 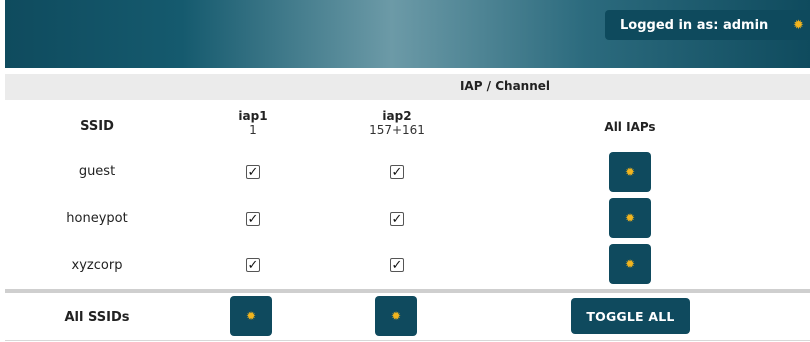 I want to click on all-iaps-column-header: All IAPs, so click(x=630, y=127).